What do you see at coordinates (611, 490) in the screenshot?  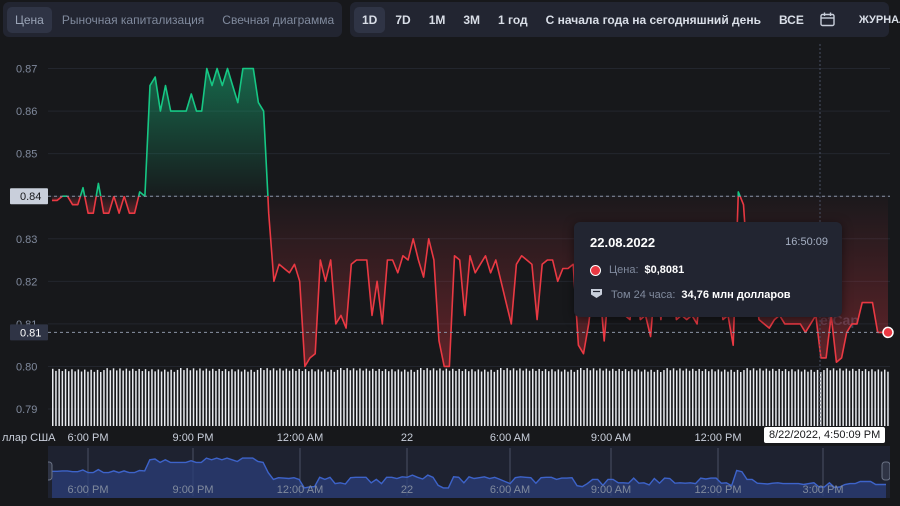 I see `navigator-tick-label: 9:00 AM` at bounding box center [611, 490].